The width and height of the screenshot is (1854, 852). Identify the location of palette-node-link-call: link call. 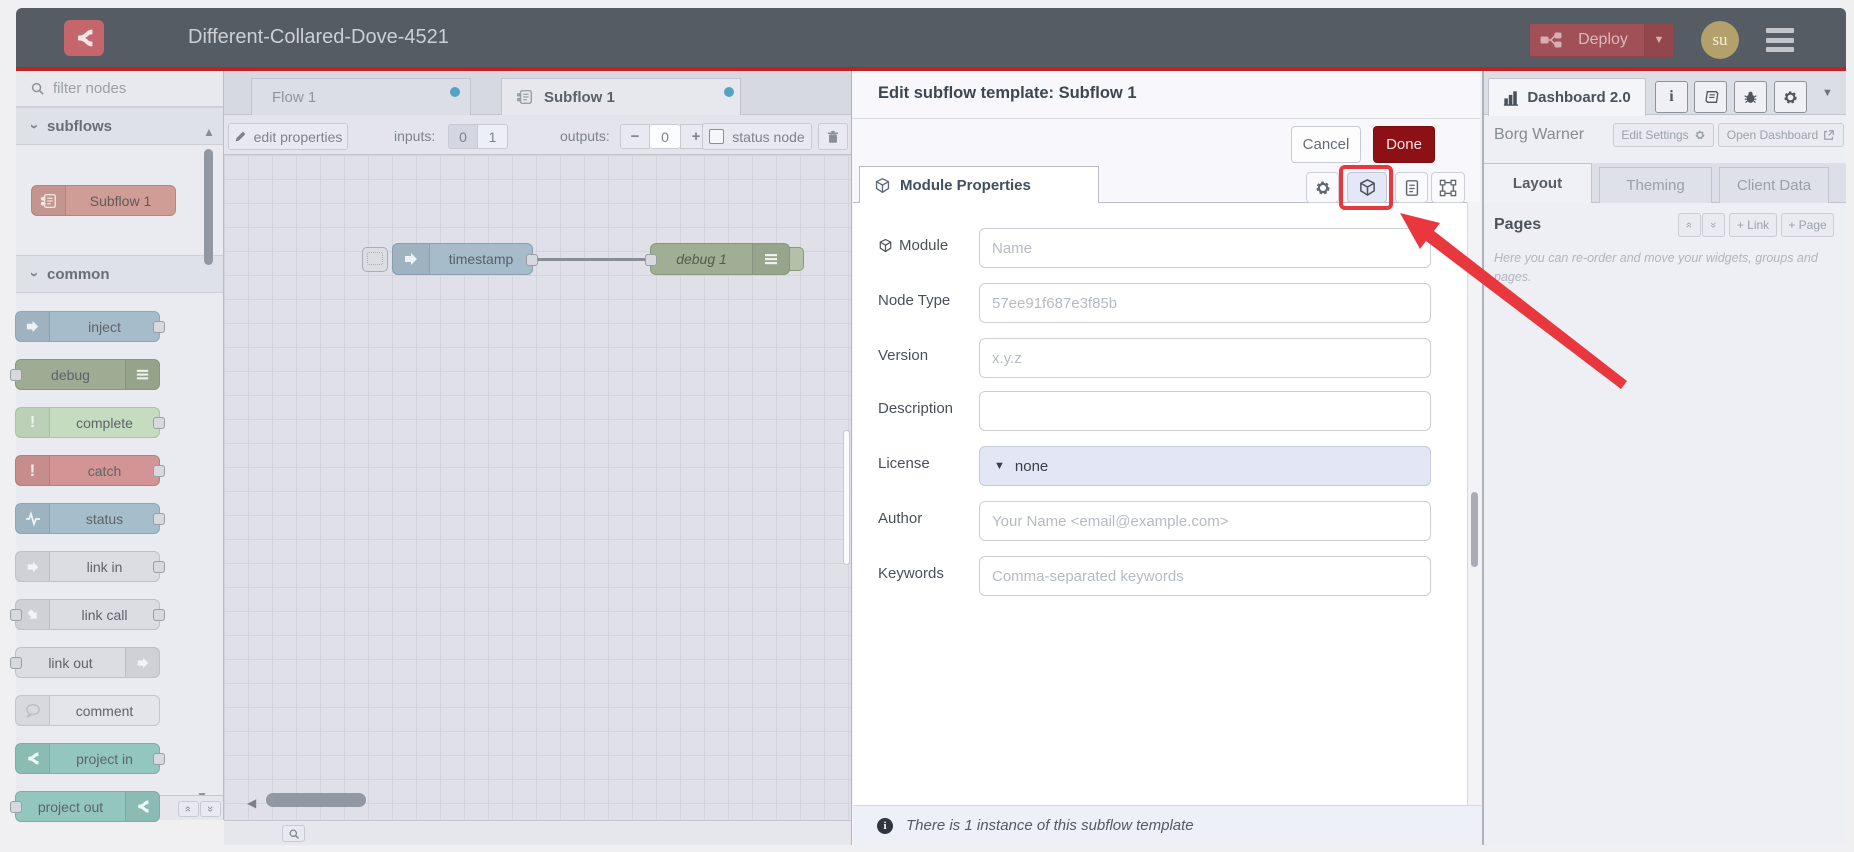
(87, 614).